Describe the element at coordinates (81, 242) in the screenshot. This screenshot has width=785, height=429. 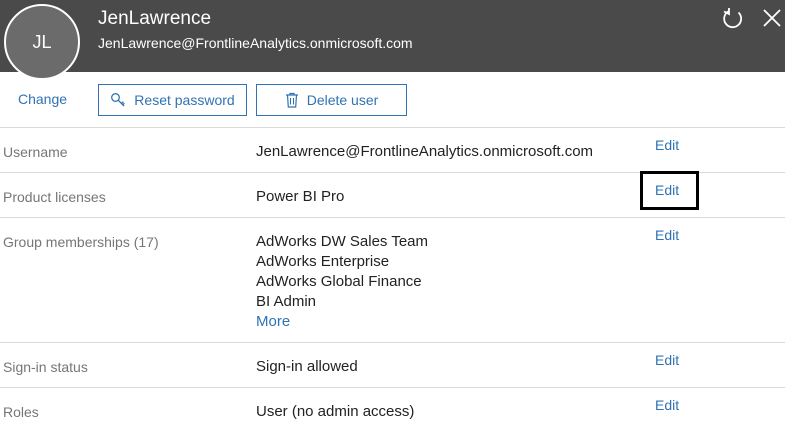
I see `groups-label: Group memberships (17)` at that location.